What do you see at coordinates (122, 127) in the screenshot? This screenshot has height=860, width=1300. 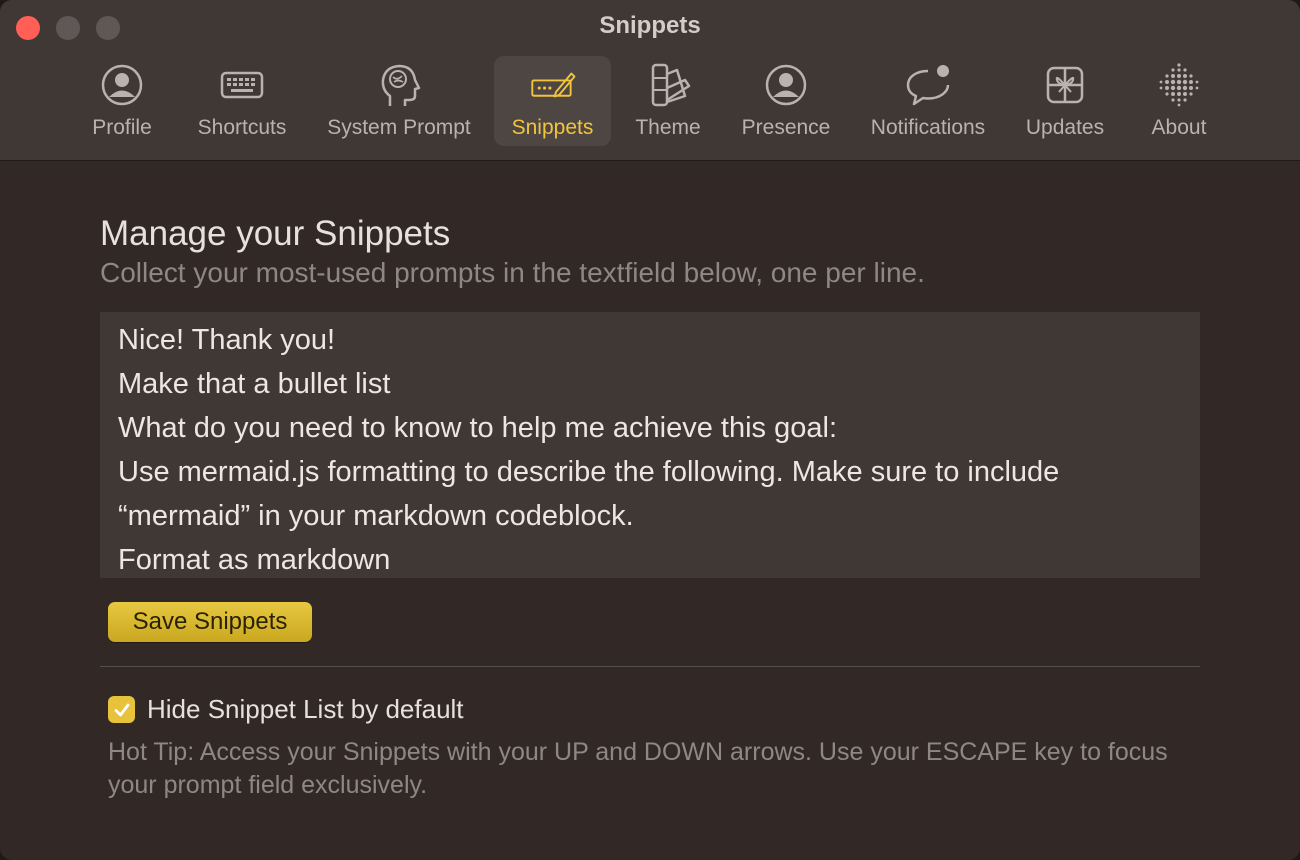 I see `tab-label: Profile` at bounding box center [122, 127].